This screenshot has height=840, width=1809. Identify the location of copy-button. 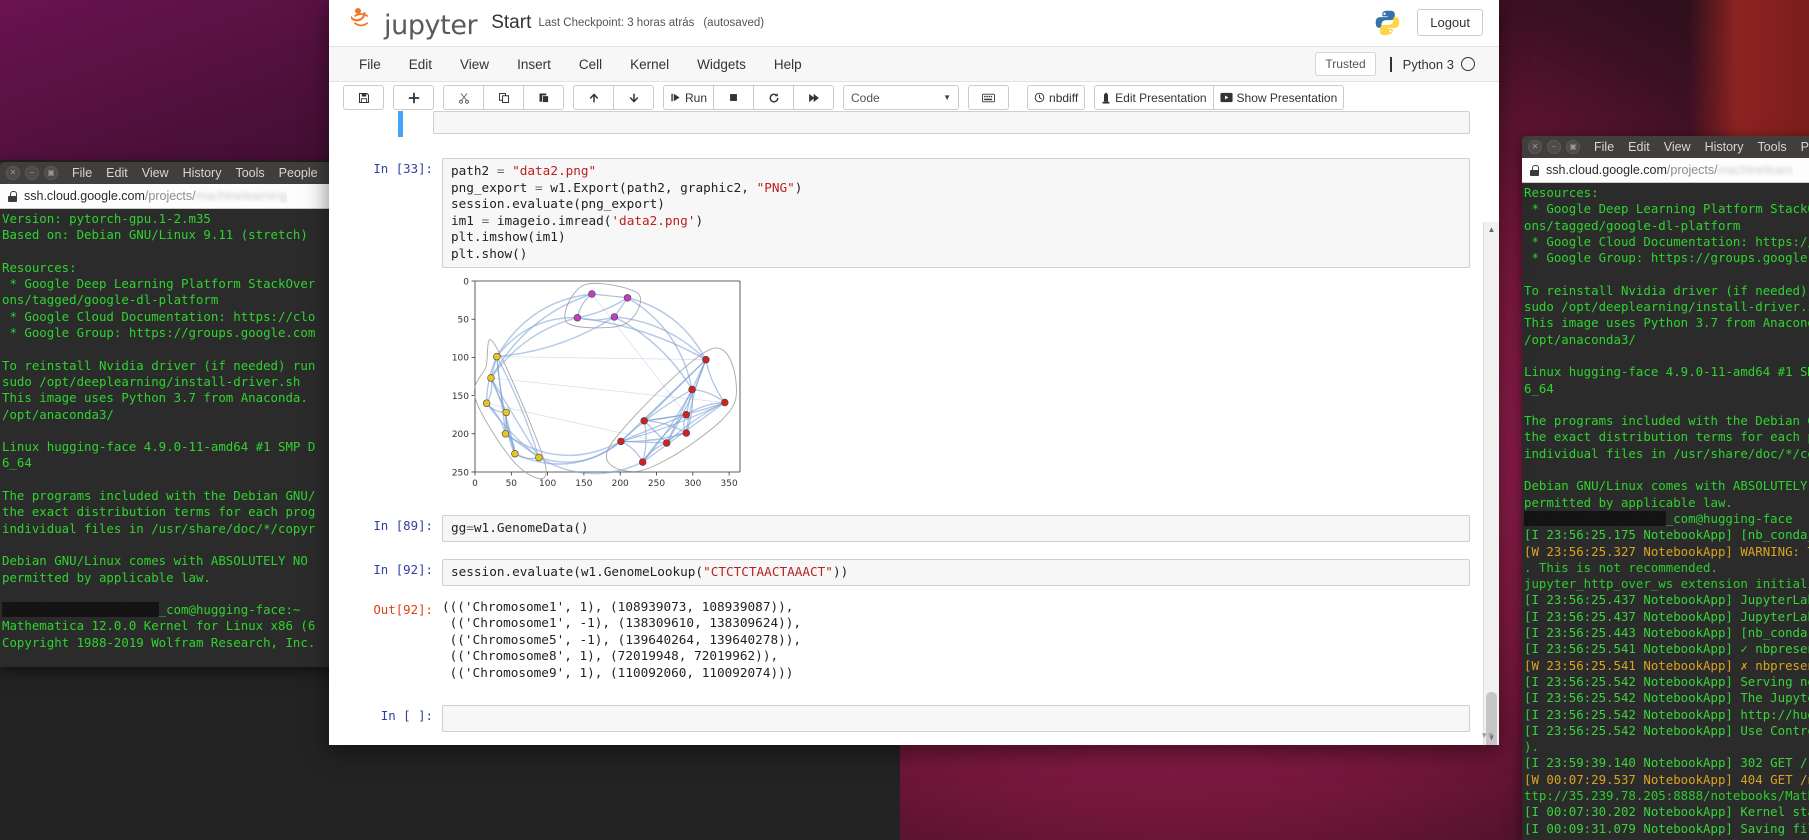
(503, 97).